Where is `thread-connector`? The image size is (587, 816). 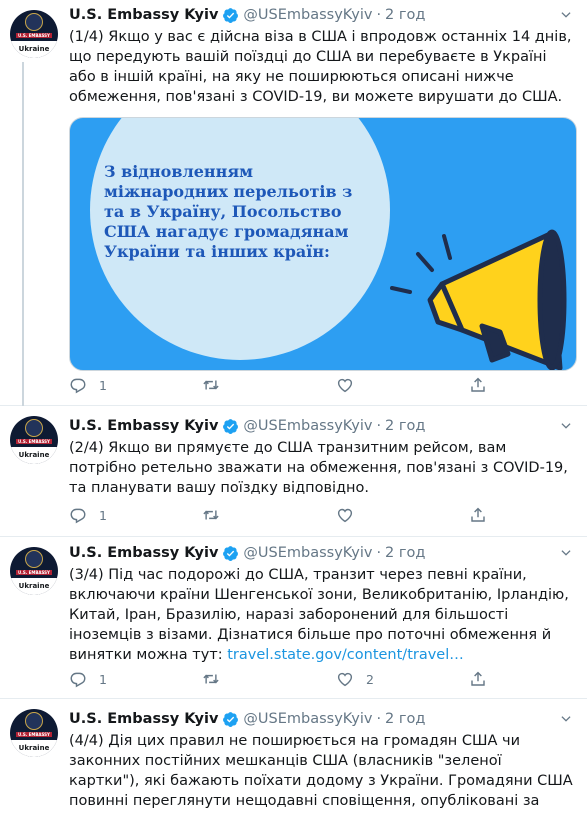
thread-connector is located at coordinates (23, 234).